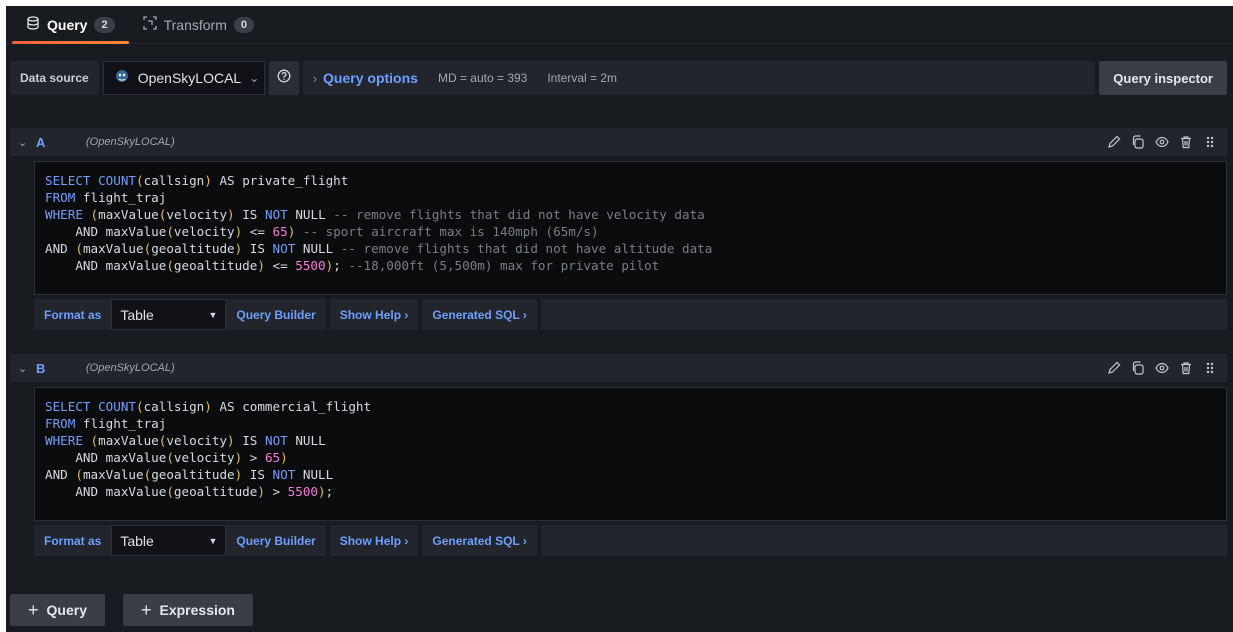  Describe the element at coordinates (213, 540) in the screenshot. I see `caret-down-icon: ▼` at that location.